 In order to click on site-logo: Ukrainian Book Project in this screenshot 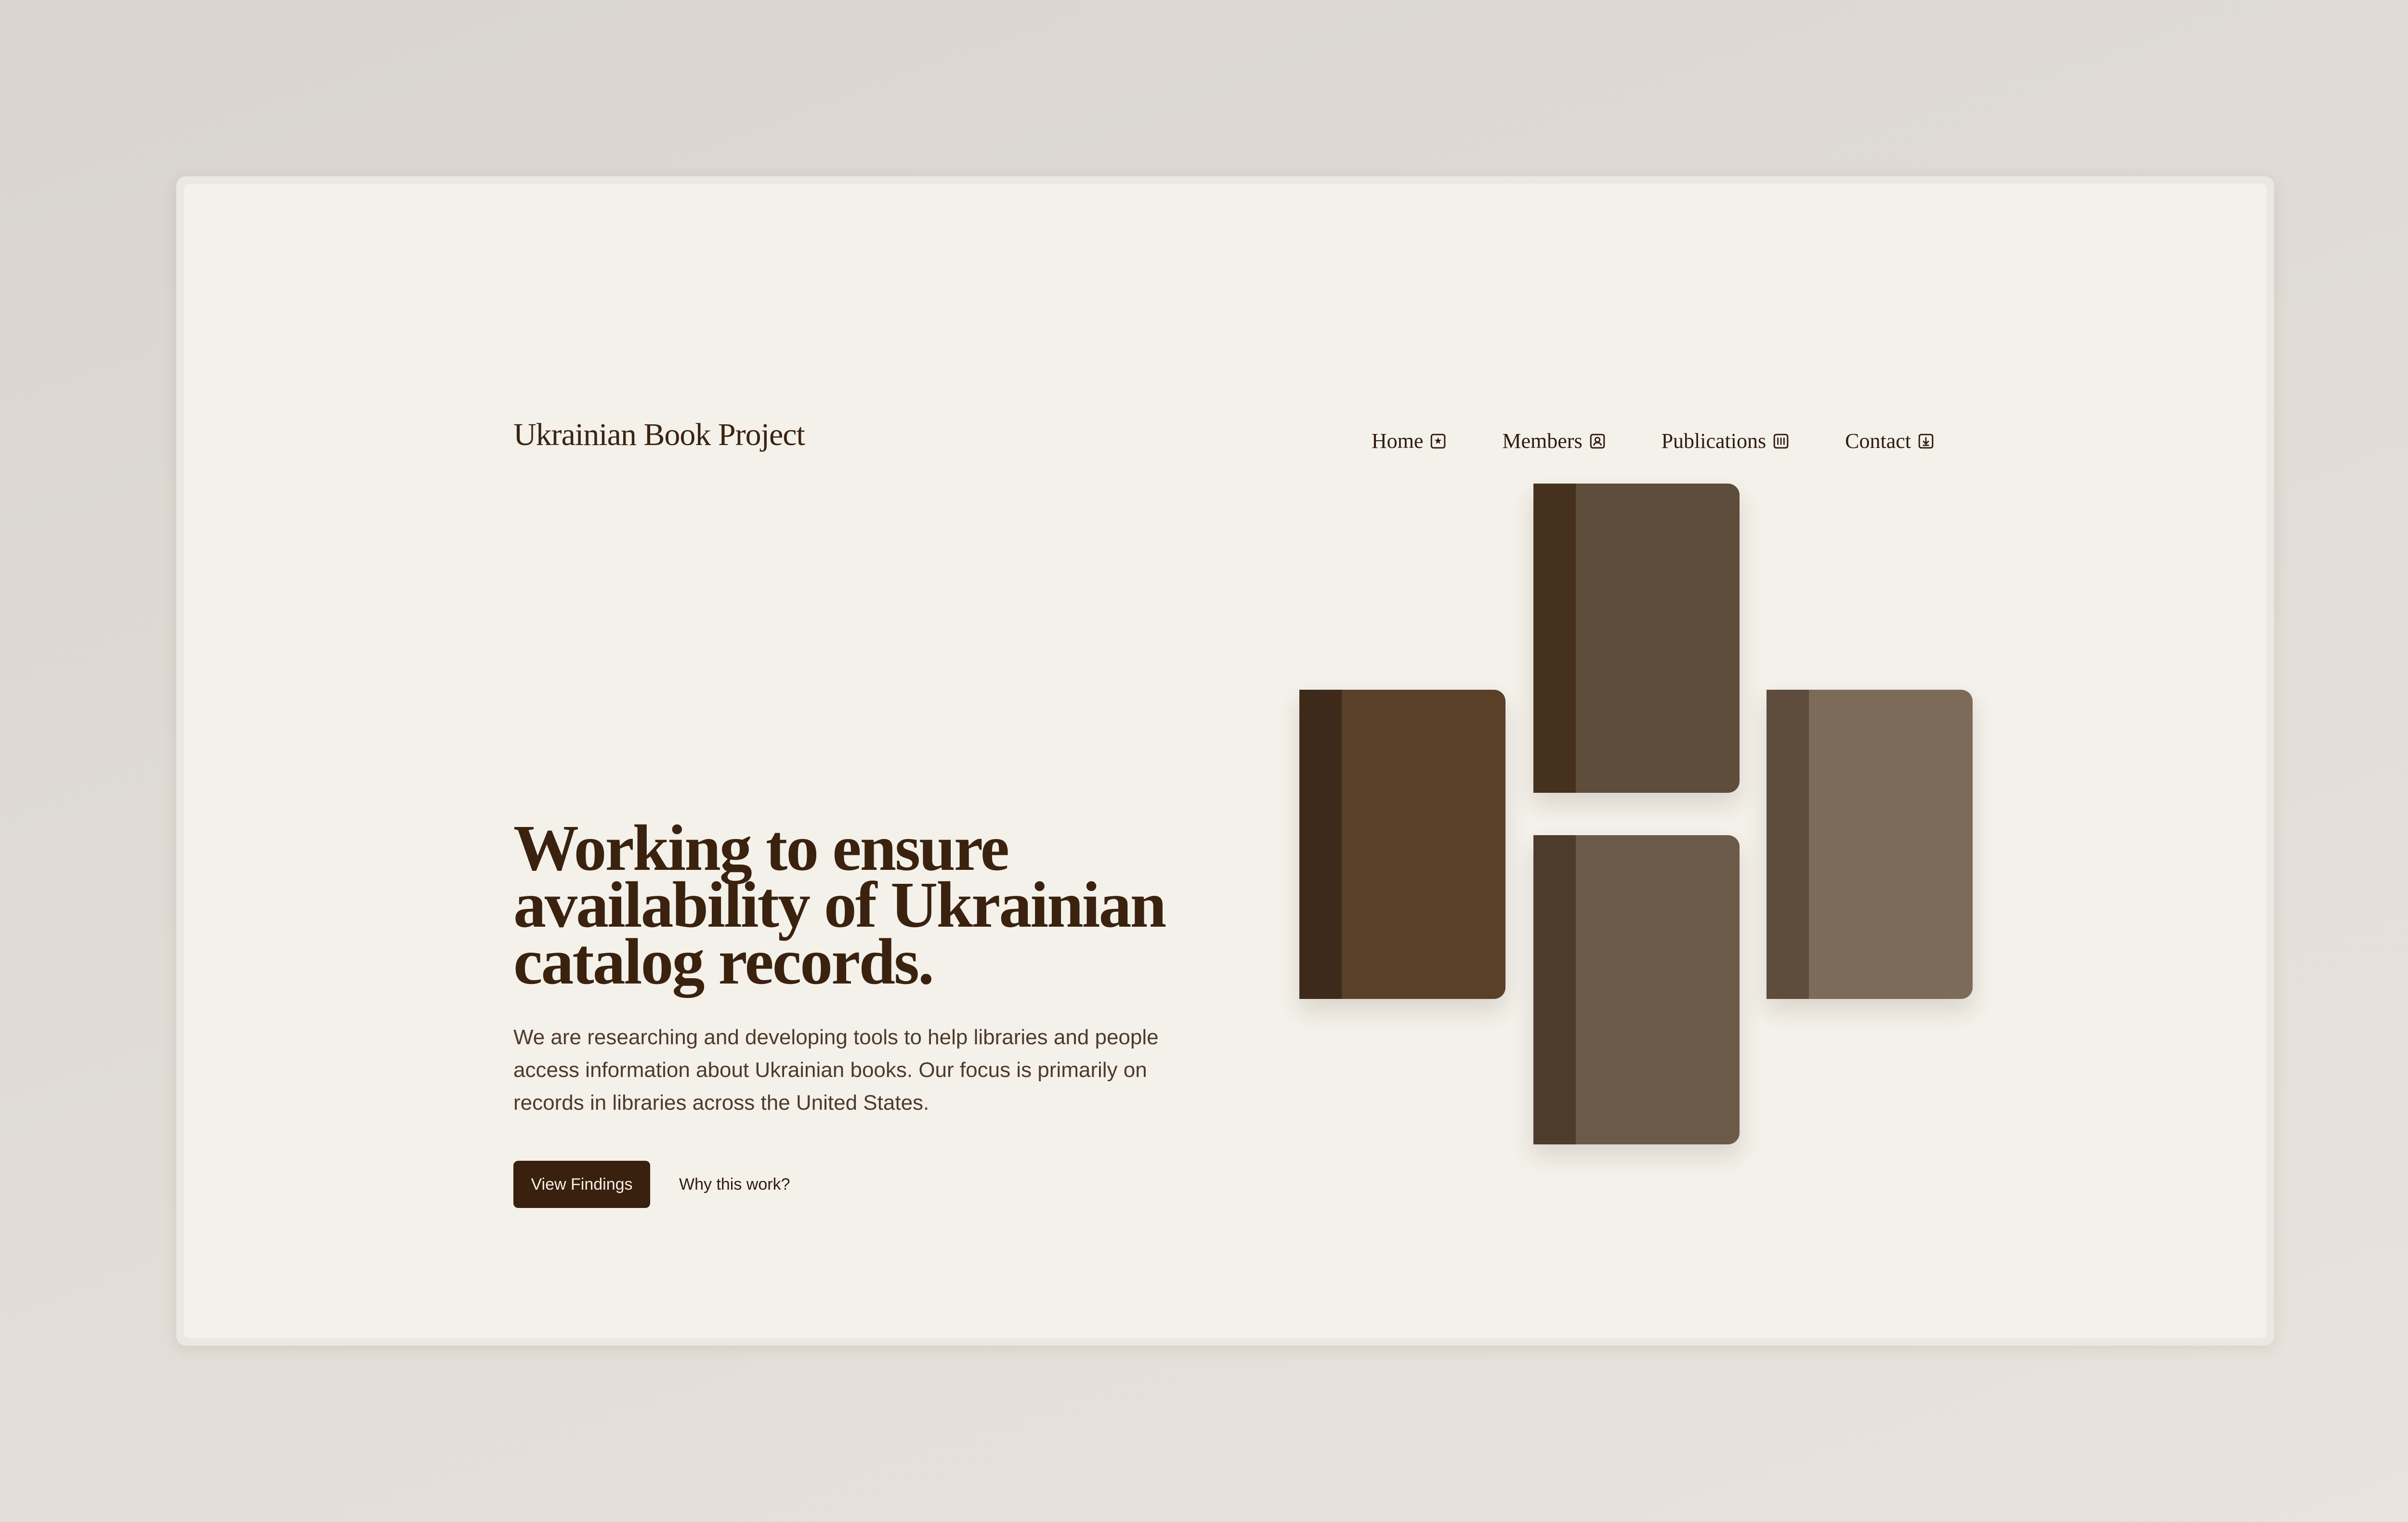, I will do `click(659, 435)`.